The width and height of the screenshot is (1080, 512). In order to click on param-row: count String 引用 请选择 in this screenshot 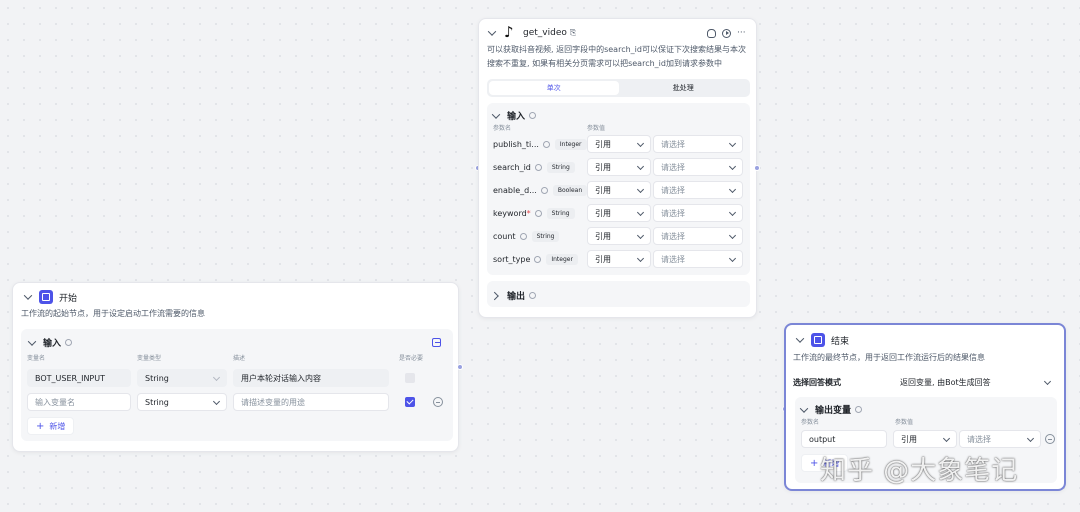, I will do `click(618, 237)`.